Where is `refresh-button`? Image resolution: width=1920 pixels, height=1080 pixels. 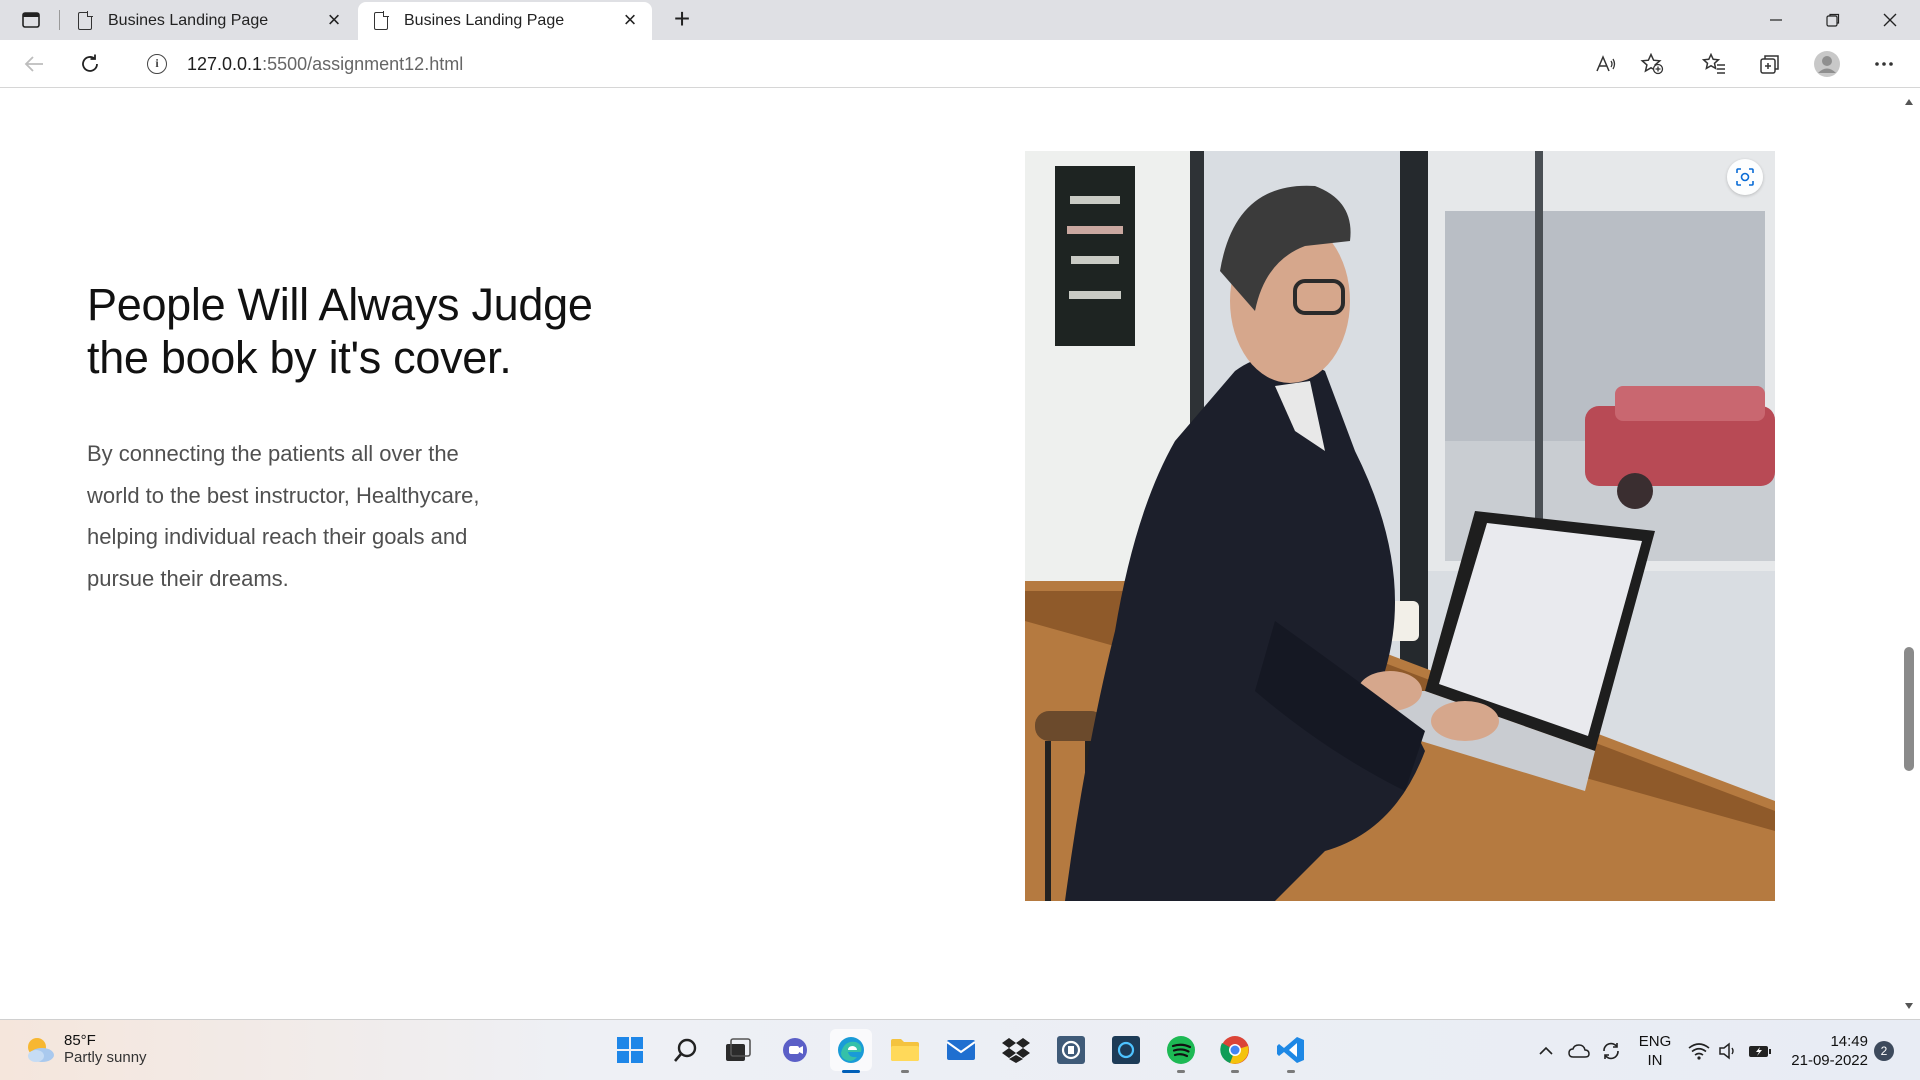
refresh-button is located at coordinates (90, 64).